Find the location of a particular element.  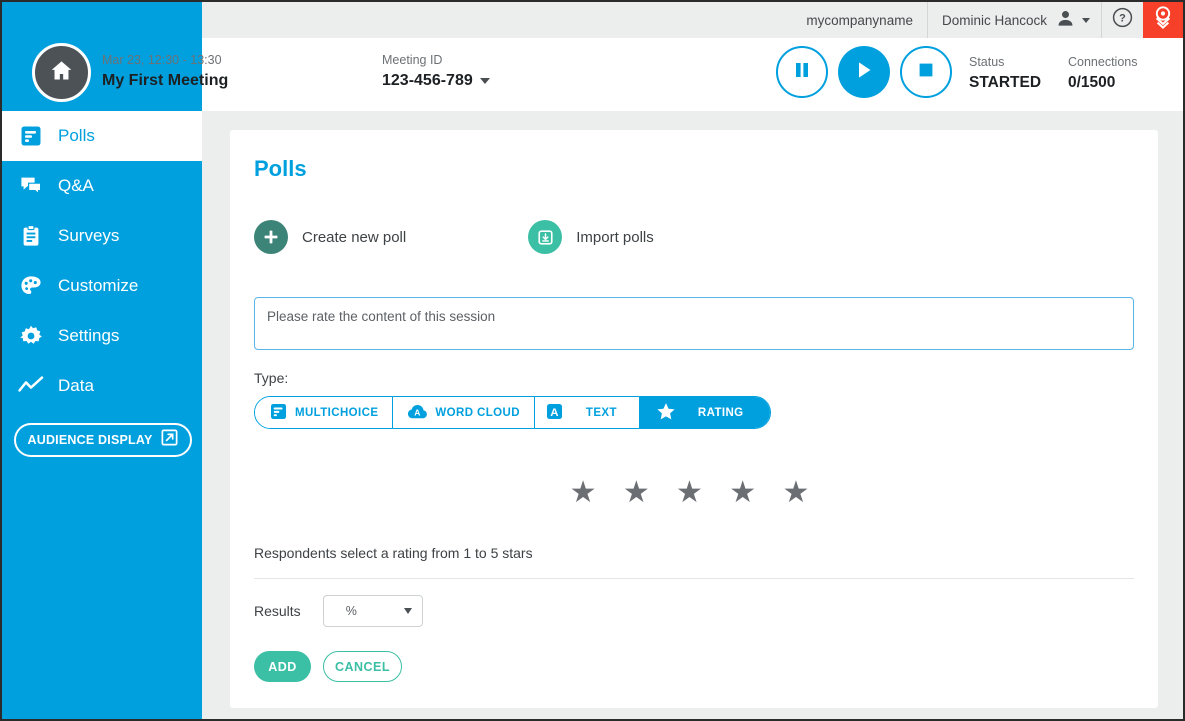

sidebar-item-label: Data is located at coordinates (76, 385).